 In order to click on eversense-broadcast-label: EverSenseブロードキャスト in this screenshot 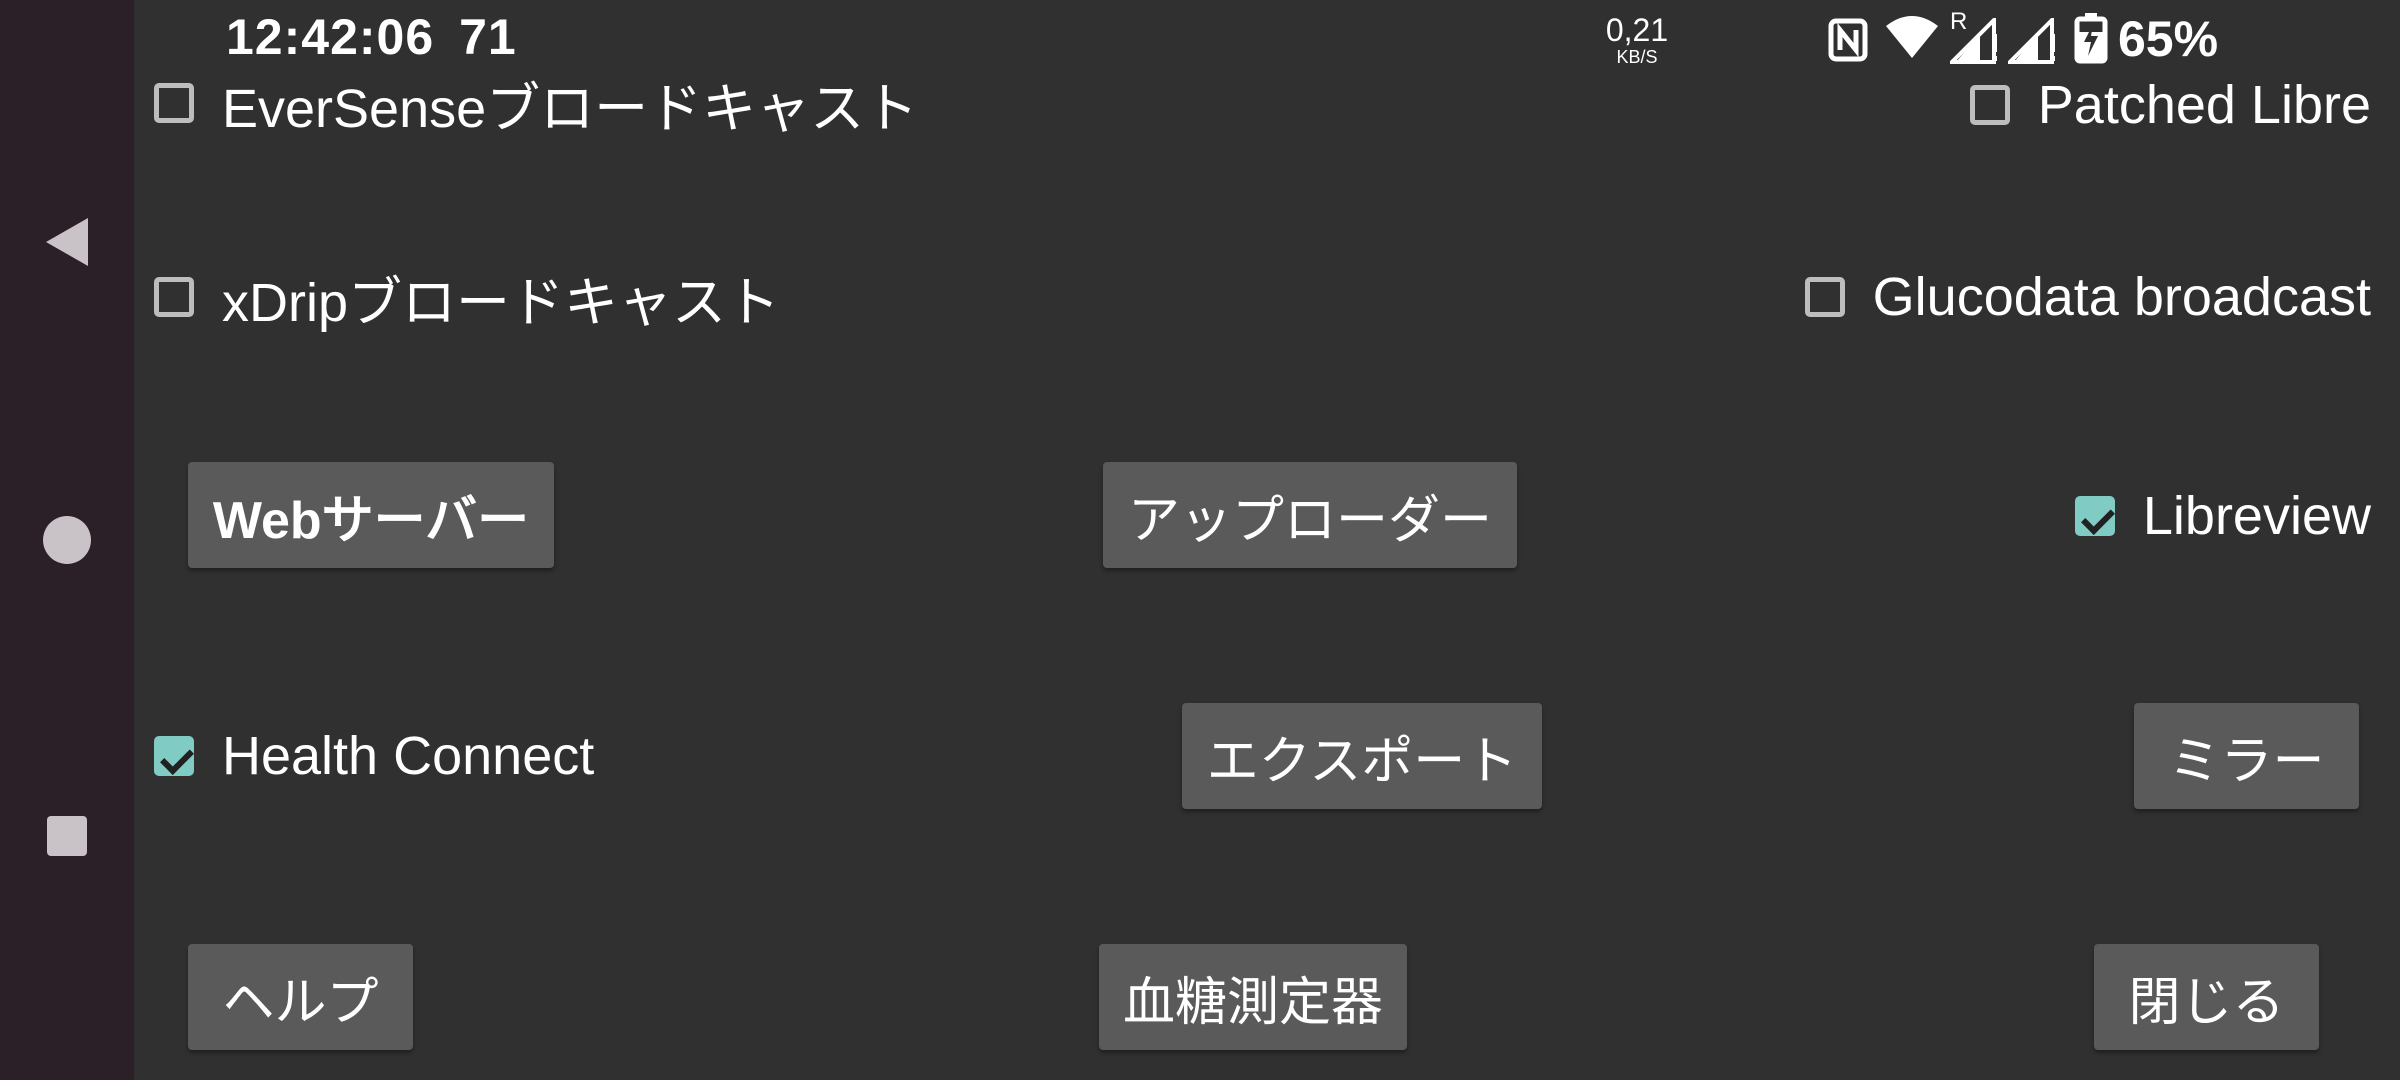, I will do `click(570, 108)`.